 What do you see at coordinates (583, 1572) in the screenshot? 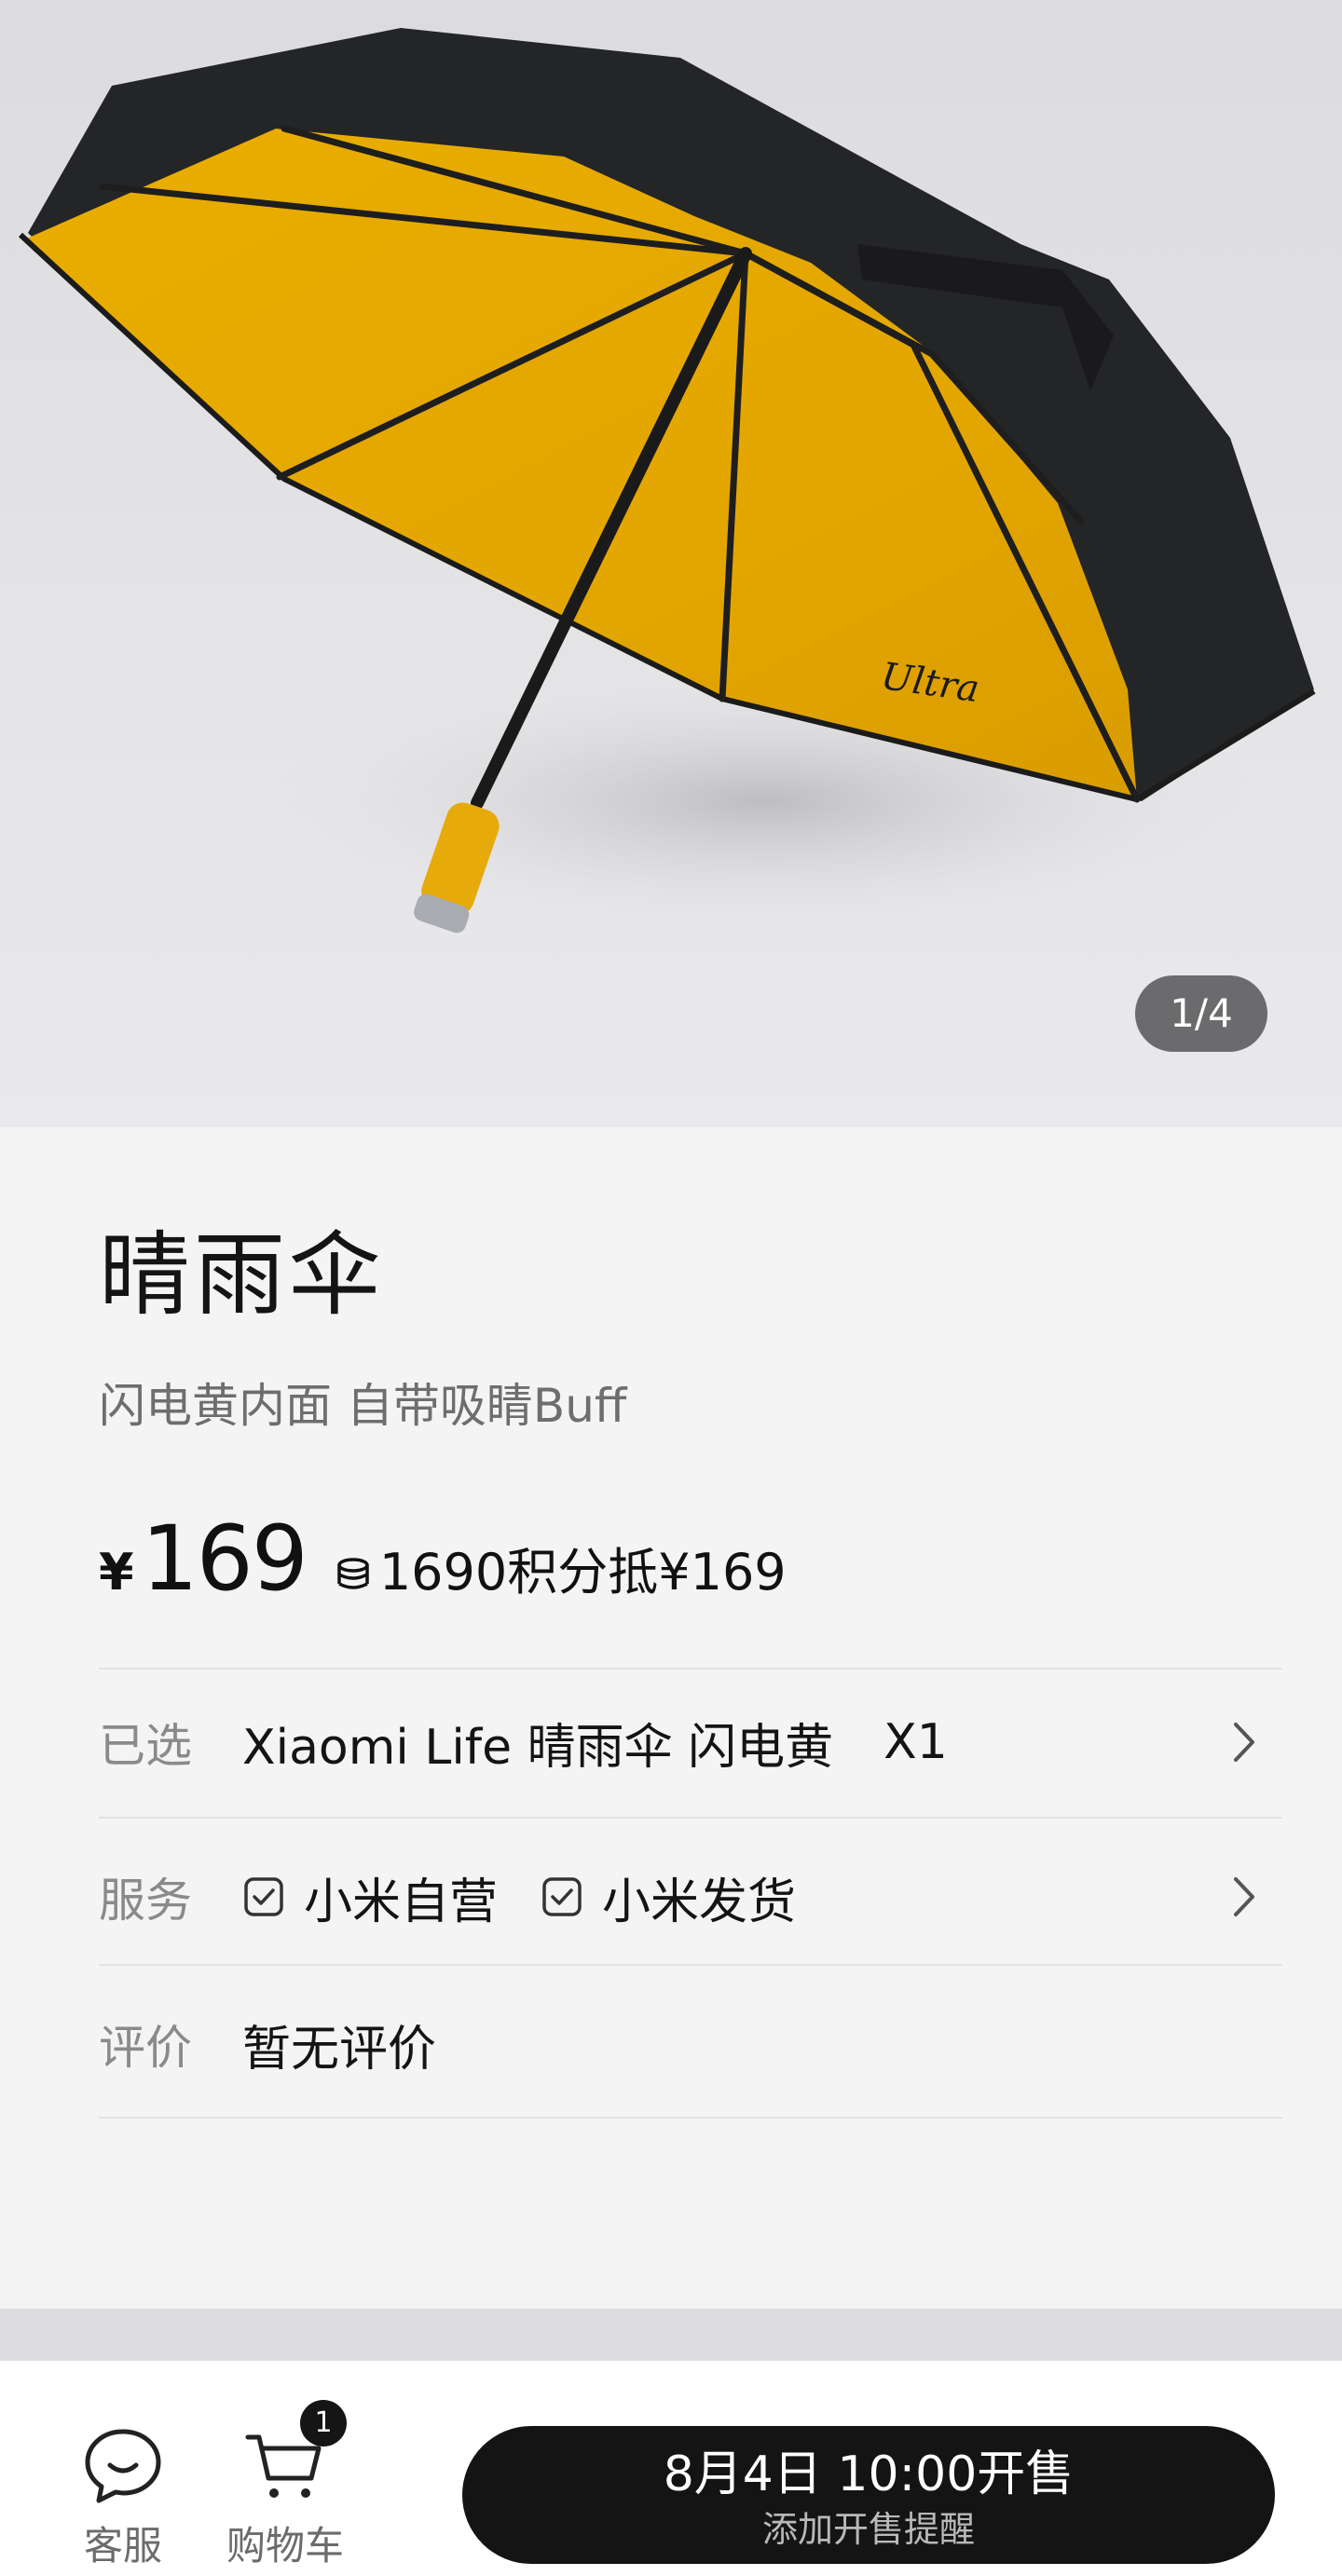
I see `points-offset-text: 1690积分抵¥169` at bounding box center [583, 1572].